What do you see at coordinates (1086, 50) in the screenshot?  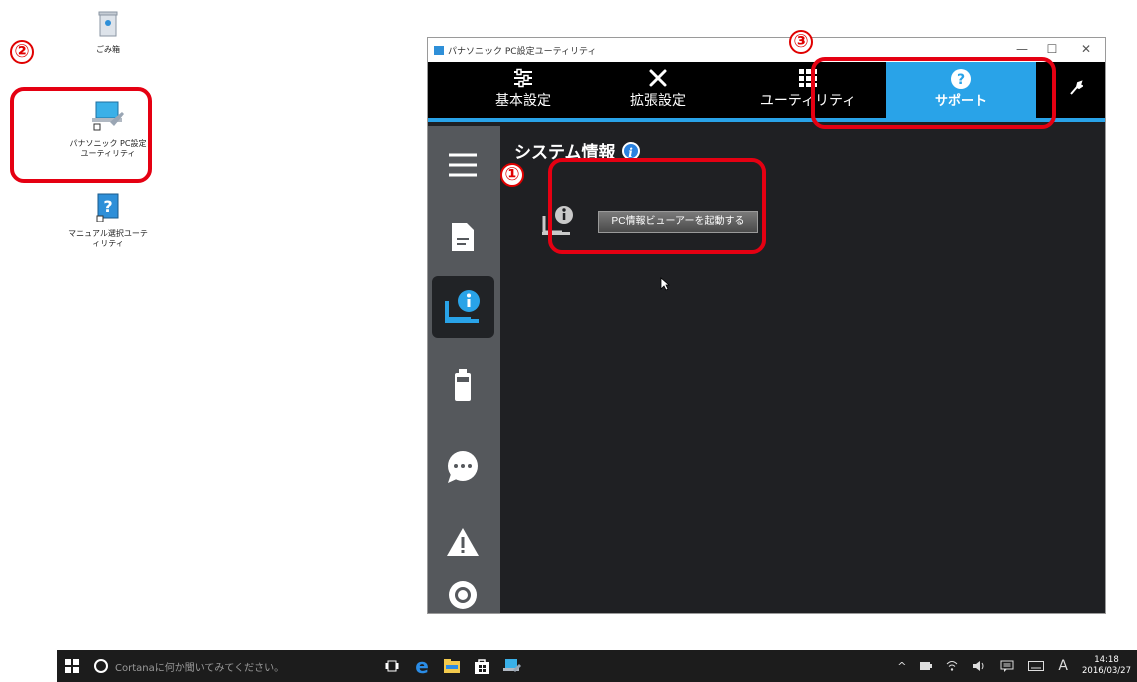 I see `close-button: ✕` at bounding box center [1086, 50].